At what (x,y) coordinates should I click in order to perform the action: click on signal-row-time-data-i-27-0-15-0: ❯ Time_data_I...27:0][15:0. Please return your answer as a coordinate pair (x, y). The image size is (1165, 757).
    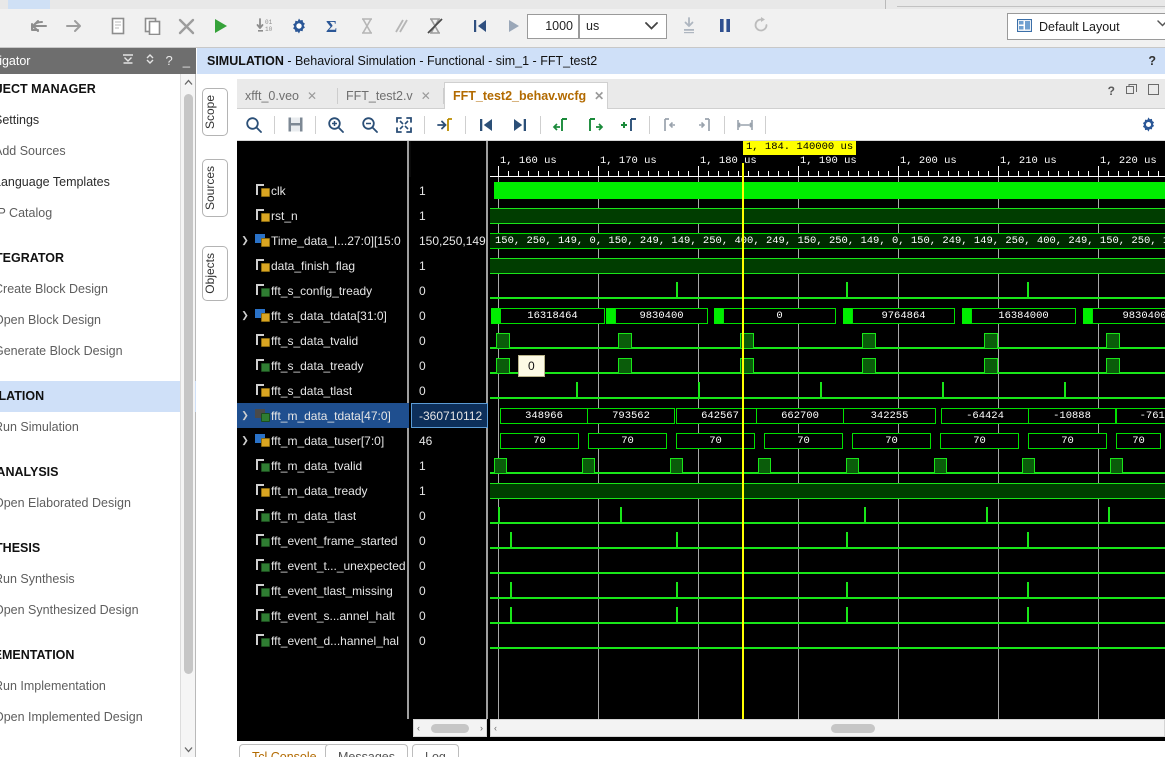
    Looking at the image, I should click on (323, 240).